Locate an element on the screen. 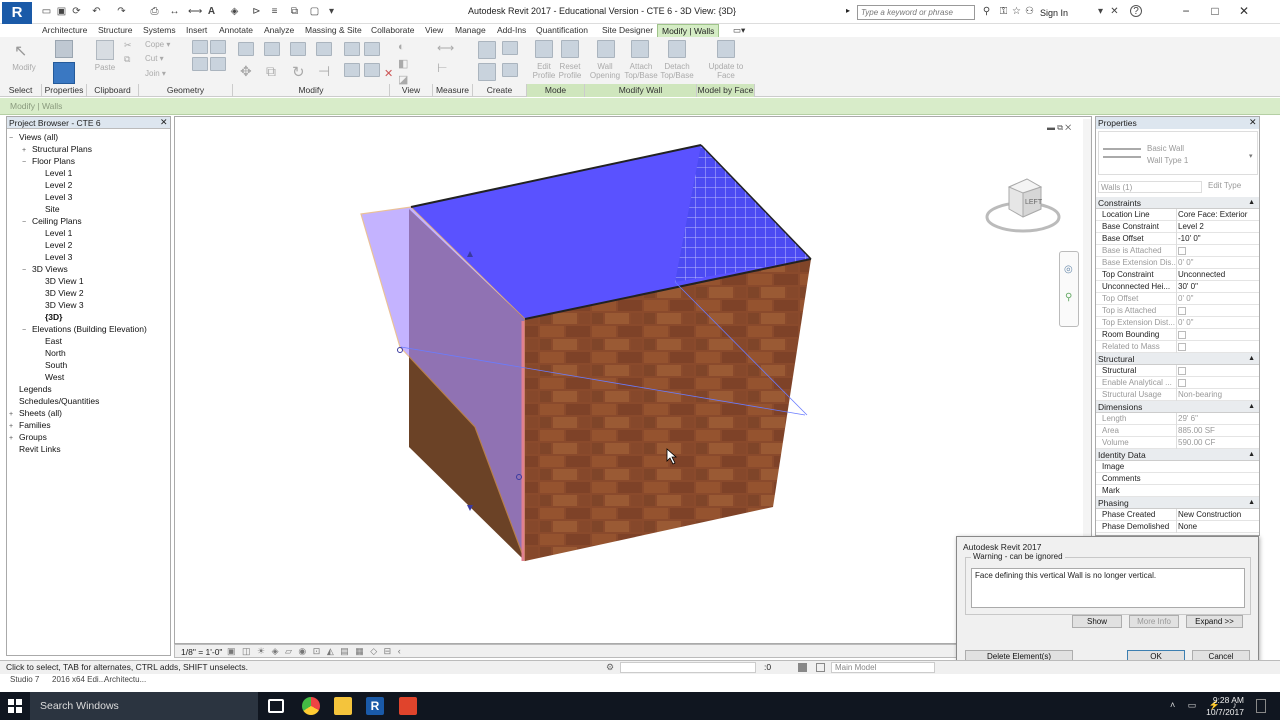 The image size is (1280, 720). property-row: Related to Mass is located at coordinates (1177, 347).